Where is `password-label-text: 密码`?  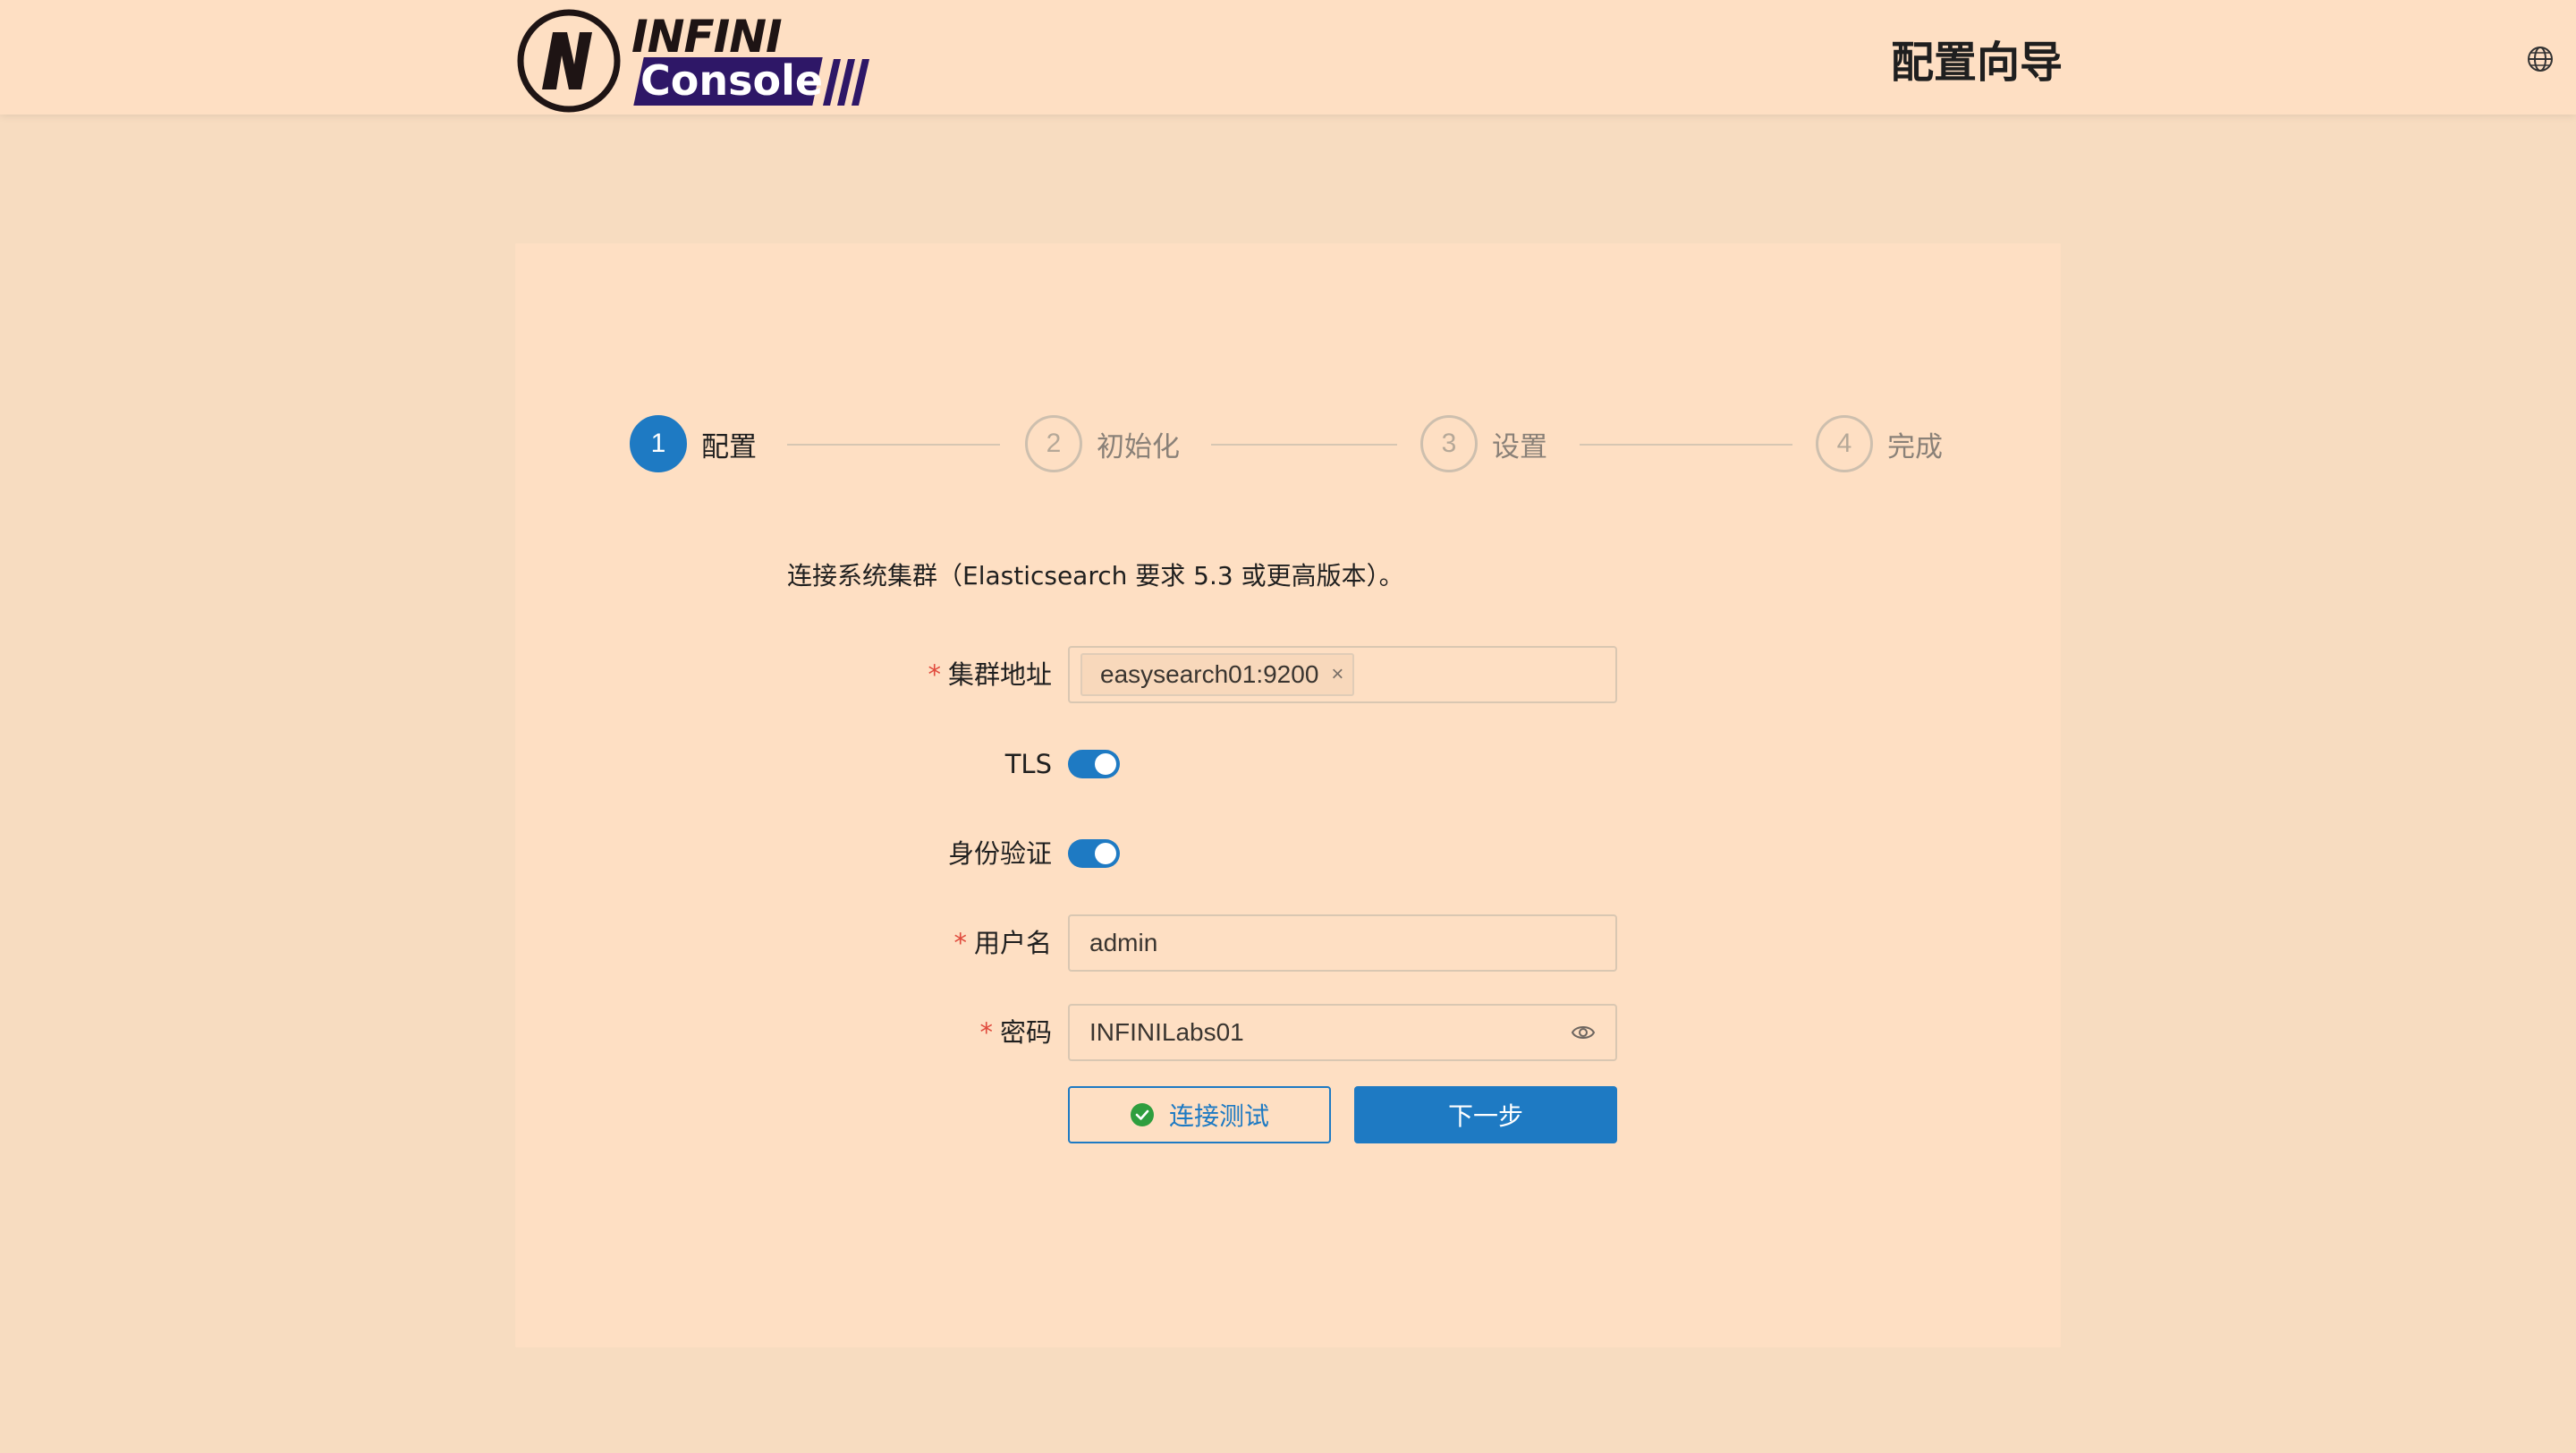
password-label-text: 密码 is located at coordinates (1025, 1032).